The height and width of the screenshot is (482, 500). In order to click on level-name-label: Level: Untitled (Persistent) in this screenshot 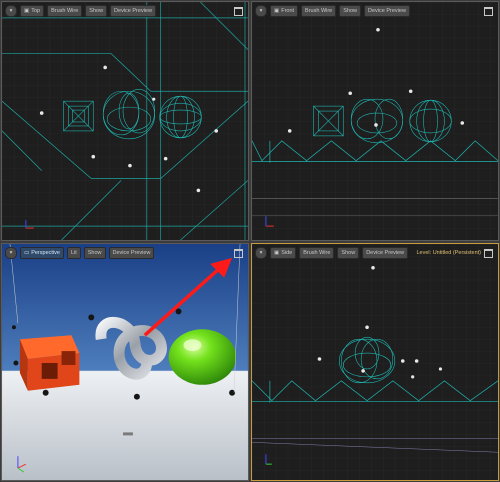, I will do `click(449, 253)`.